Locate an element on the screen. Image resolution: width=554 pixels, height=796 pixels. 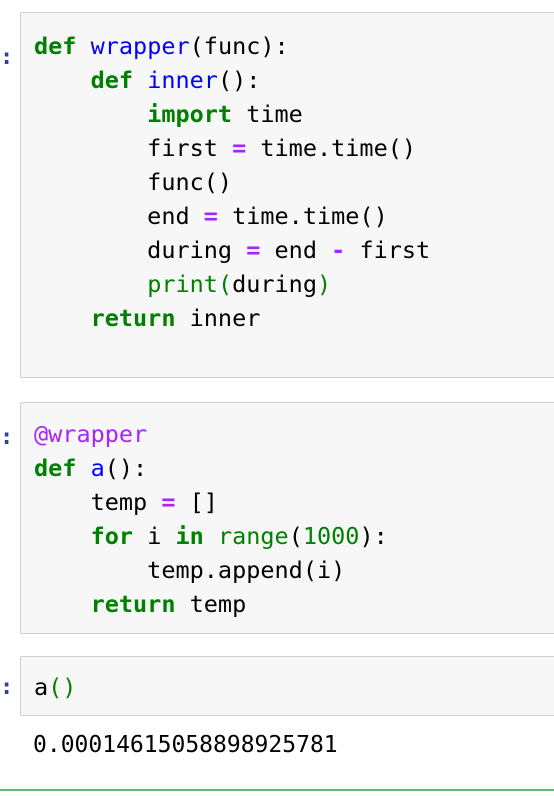
code-line: return inner is located at coordinates (232, 318).